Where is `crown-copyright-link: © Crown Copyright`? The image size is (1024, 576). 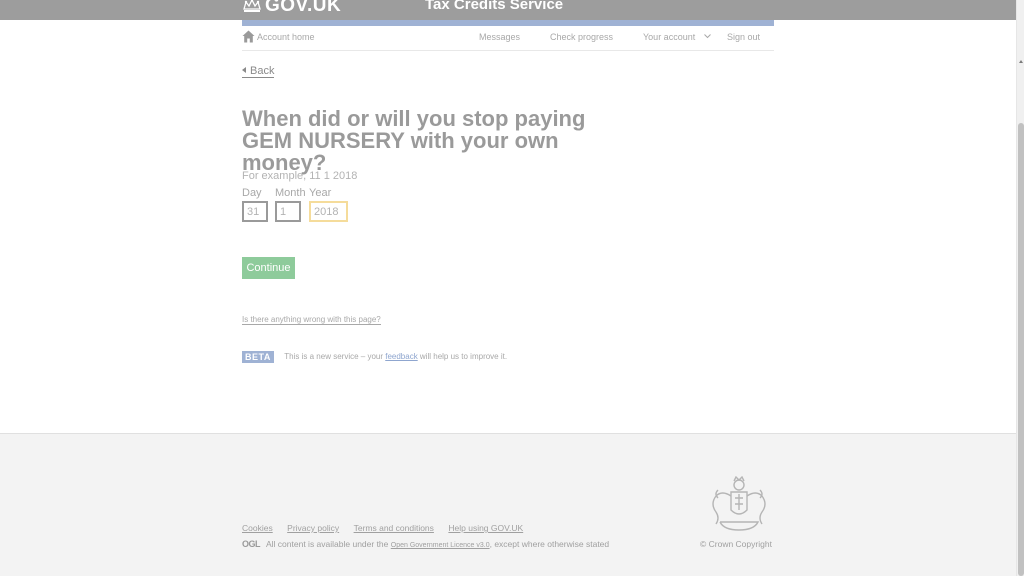
crown-copyright-link: © Crown Copyright is located at coordinates (736, 544).